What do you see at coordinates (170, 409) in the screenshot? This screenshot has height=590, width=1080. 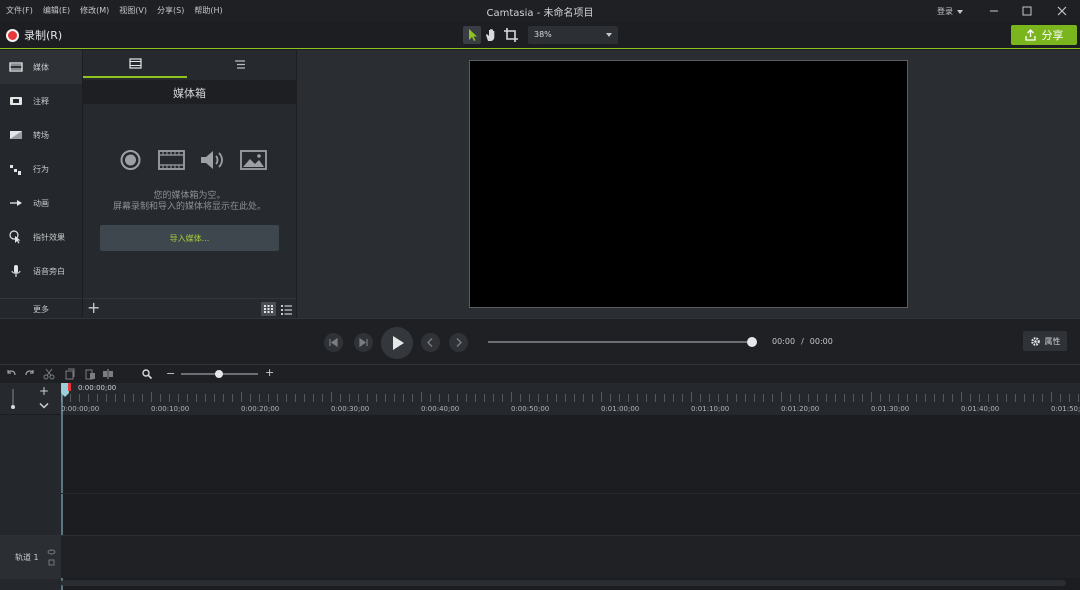 I see `ruler-tick-label: 0:00:10;00` at bounding box center [170, 409].